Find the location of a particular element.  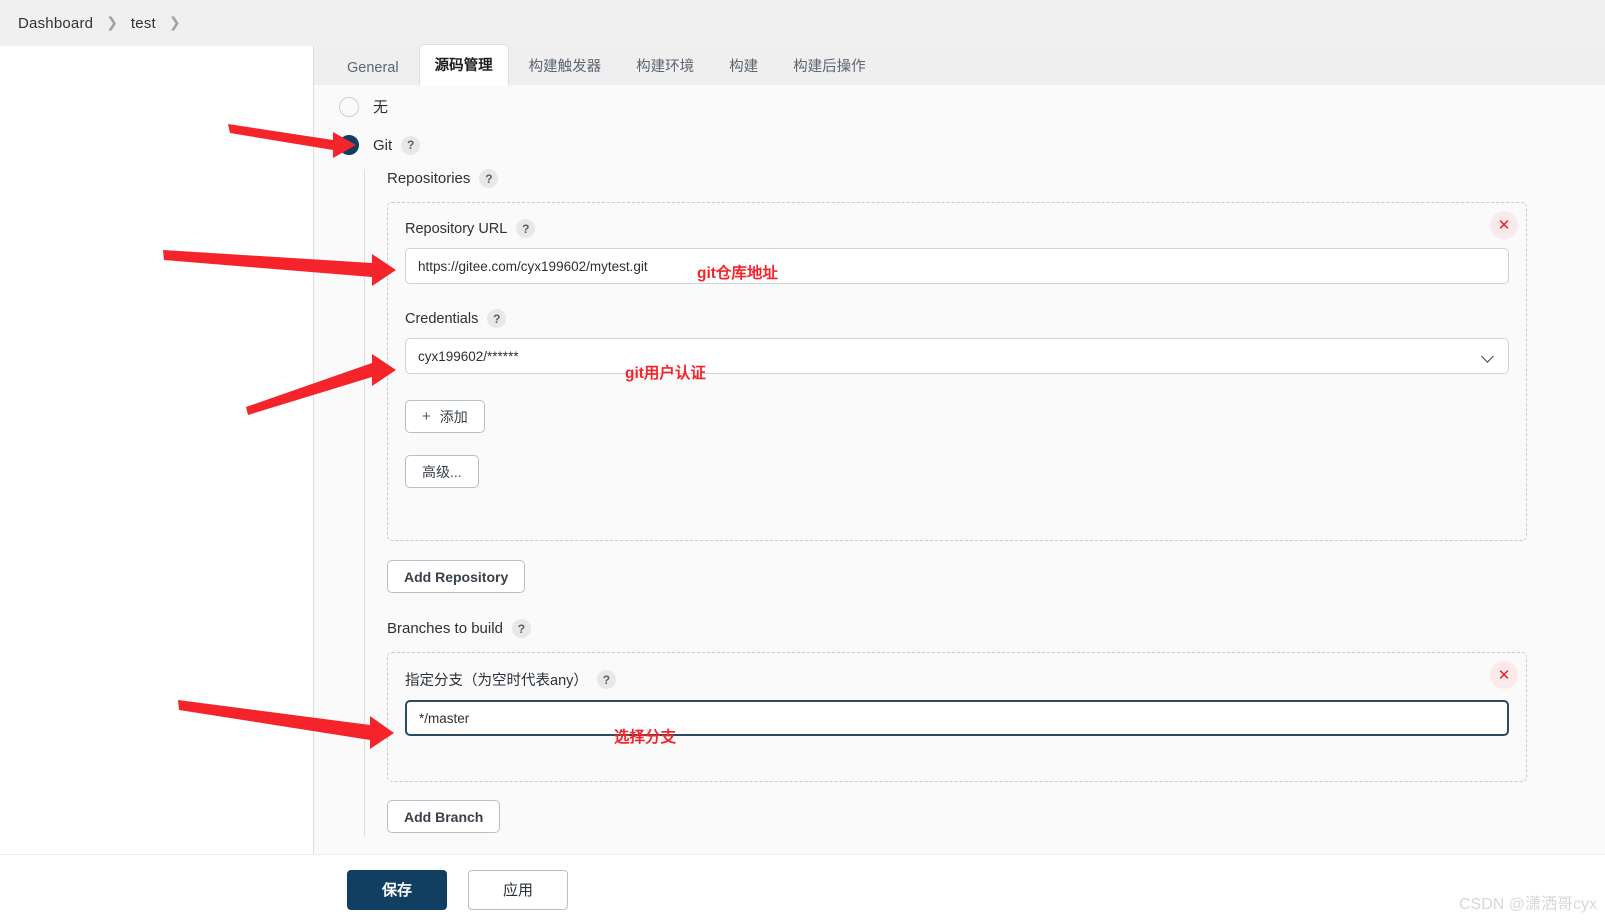

tab-build-triggers: 构建触发器 is located at coordinates (565, 65).